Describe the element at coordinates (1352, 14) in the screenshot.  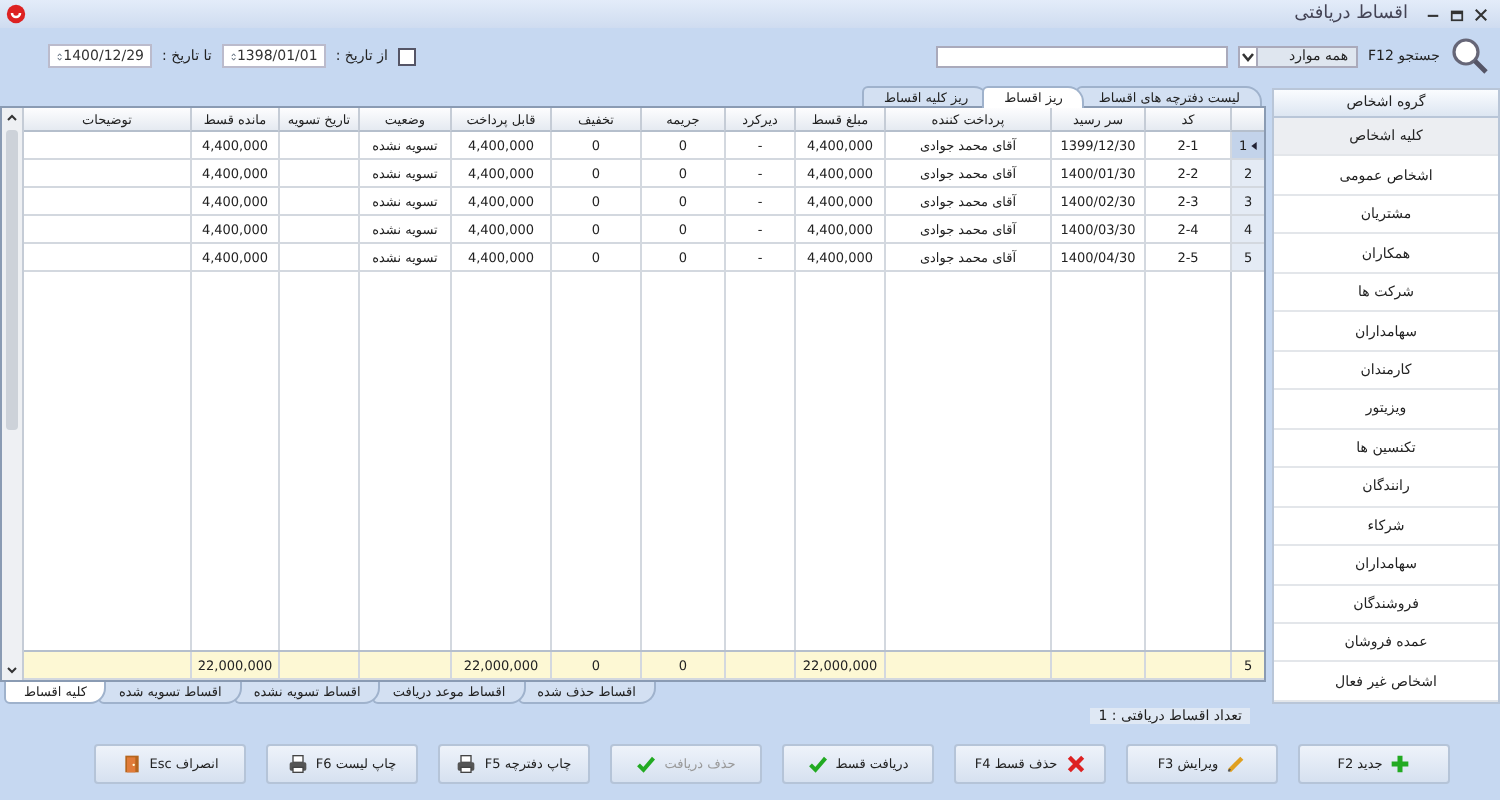
I see `window-title: اقساط دریافتی` at that location.